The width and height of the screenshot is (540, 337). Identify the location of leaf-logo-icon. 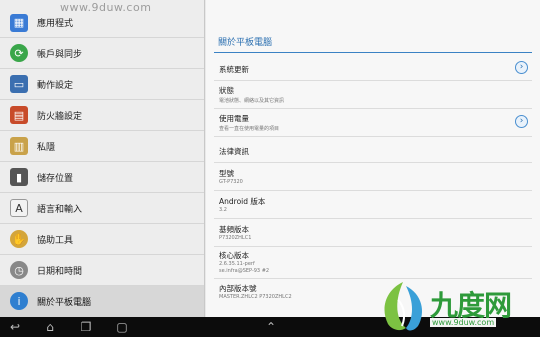
(403, 306).